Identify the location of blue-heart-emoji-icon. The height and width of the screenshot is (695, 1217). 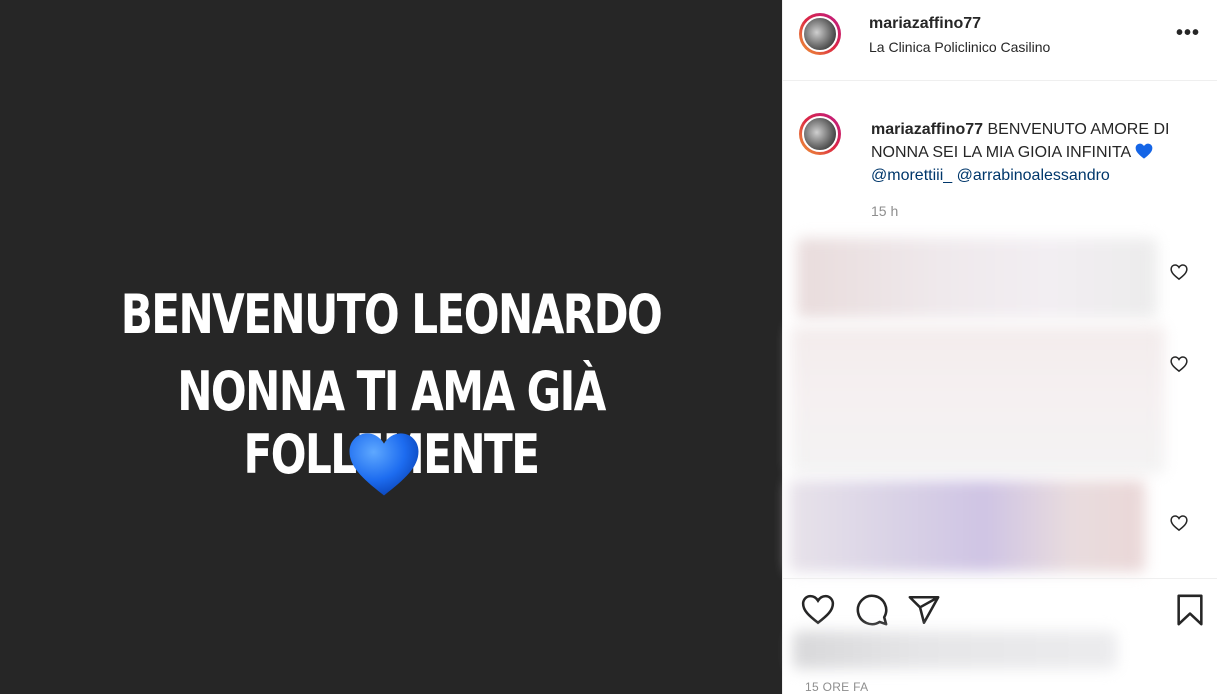
(1144, 151).